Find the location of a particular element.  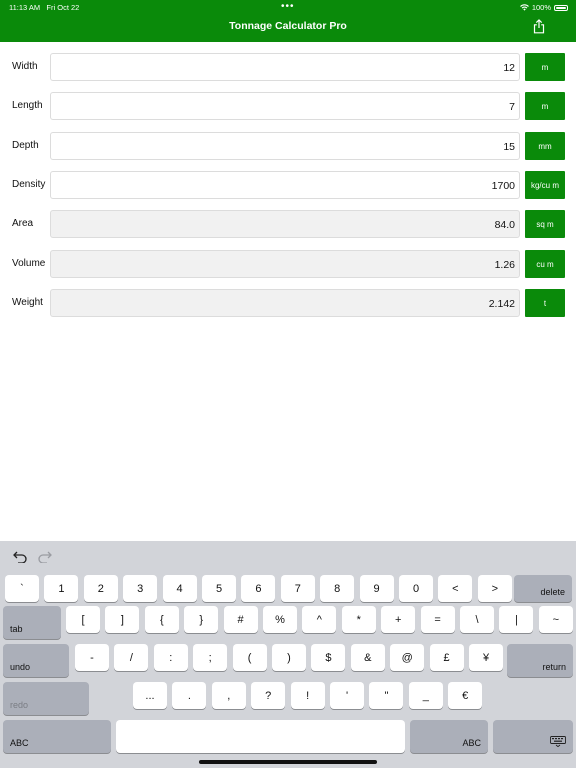

key-row4-4: ! is located at coordinates (307, 695).